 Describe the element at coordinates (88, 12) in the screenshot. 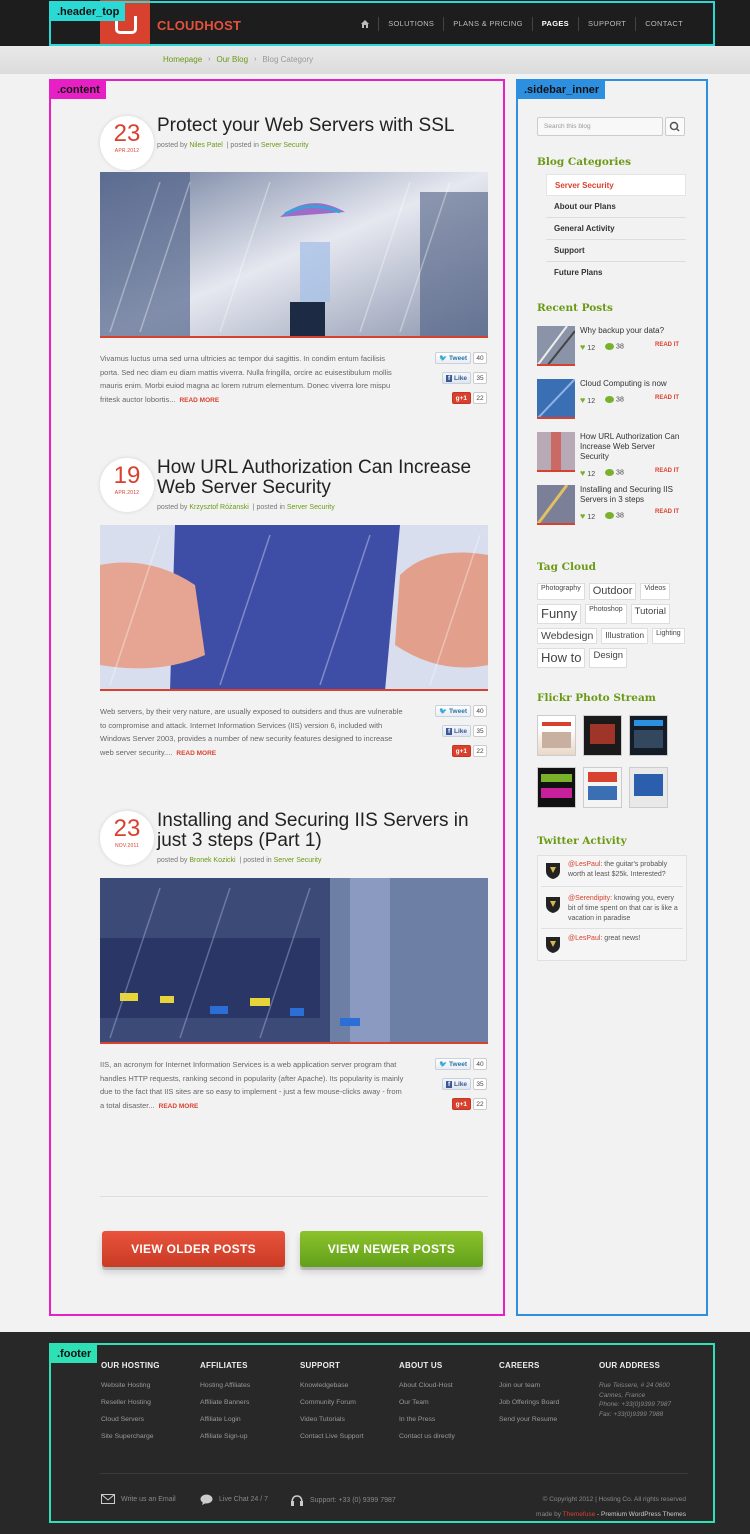

I see `header-top-label: .header_top` at that location.